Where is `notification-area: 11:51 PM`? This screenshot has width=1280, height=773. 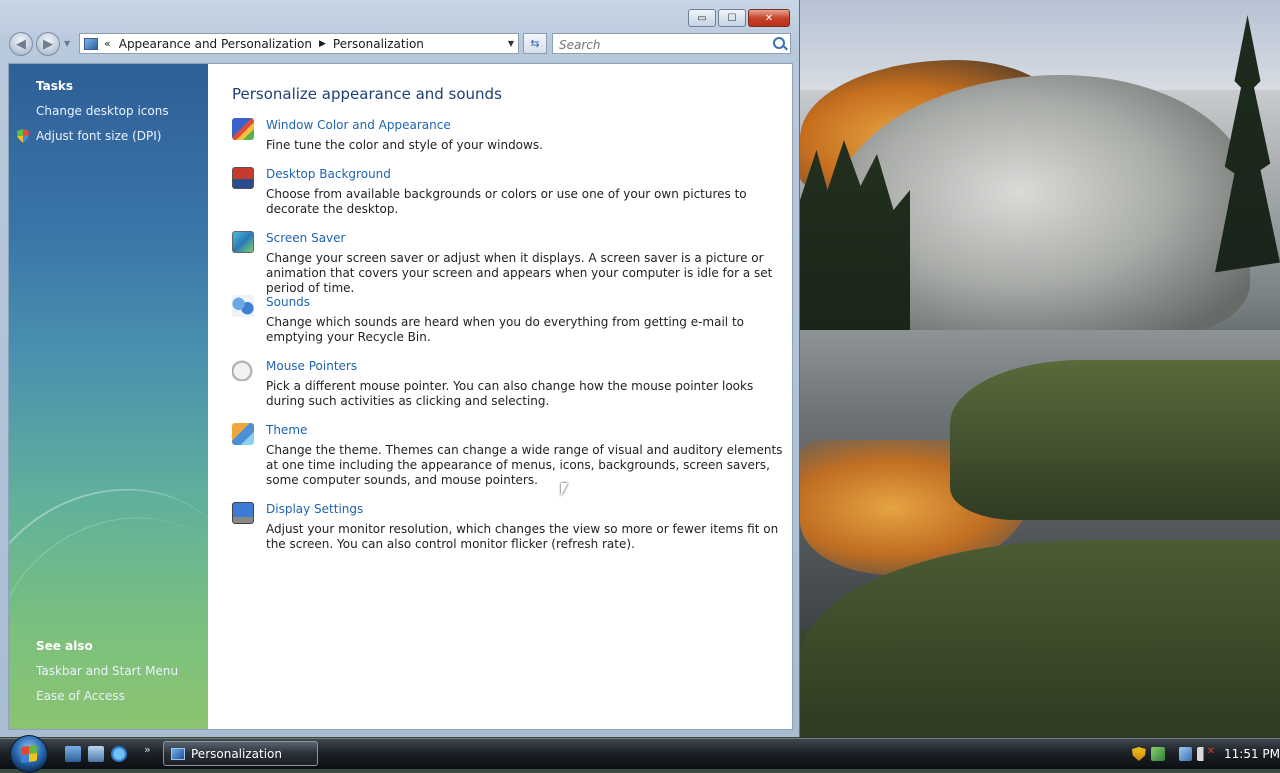
notification-area: 11:51 PM is located at coordinates (1204, 754).